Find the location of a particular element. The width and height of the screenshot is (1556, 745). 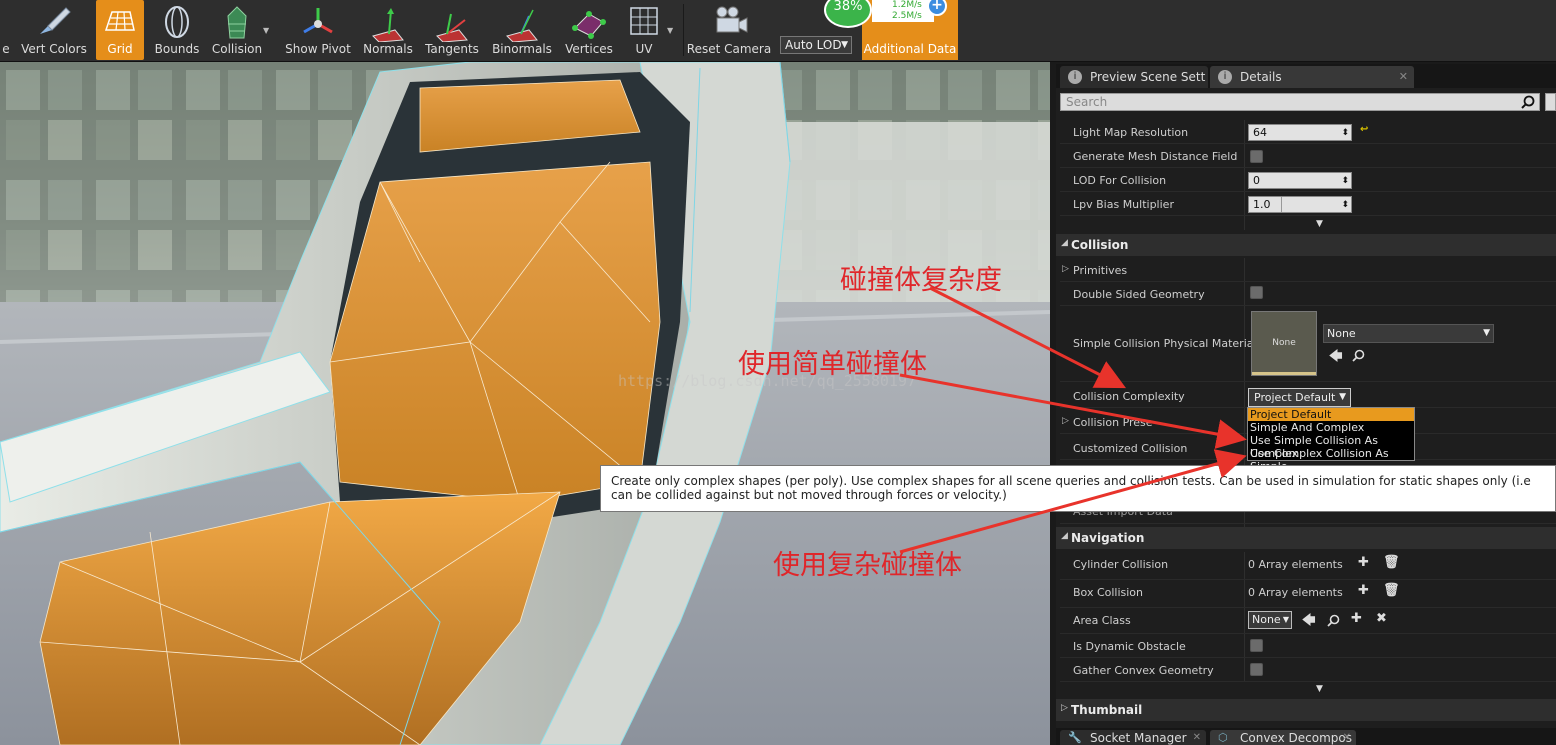

tangents-button: Tangents is located at coordinates (452, 30).